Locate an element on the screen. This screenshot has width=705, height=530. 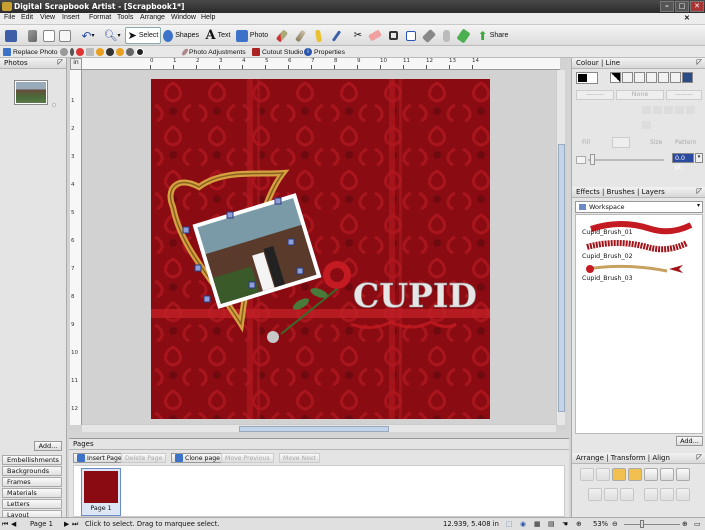
dash-style-grid is located at coordinates (672, 120).